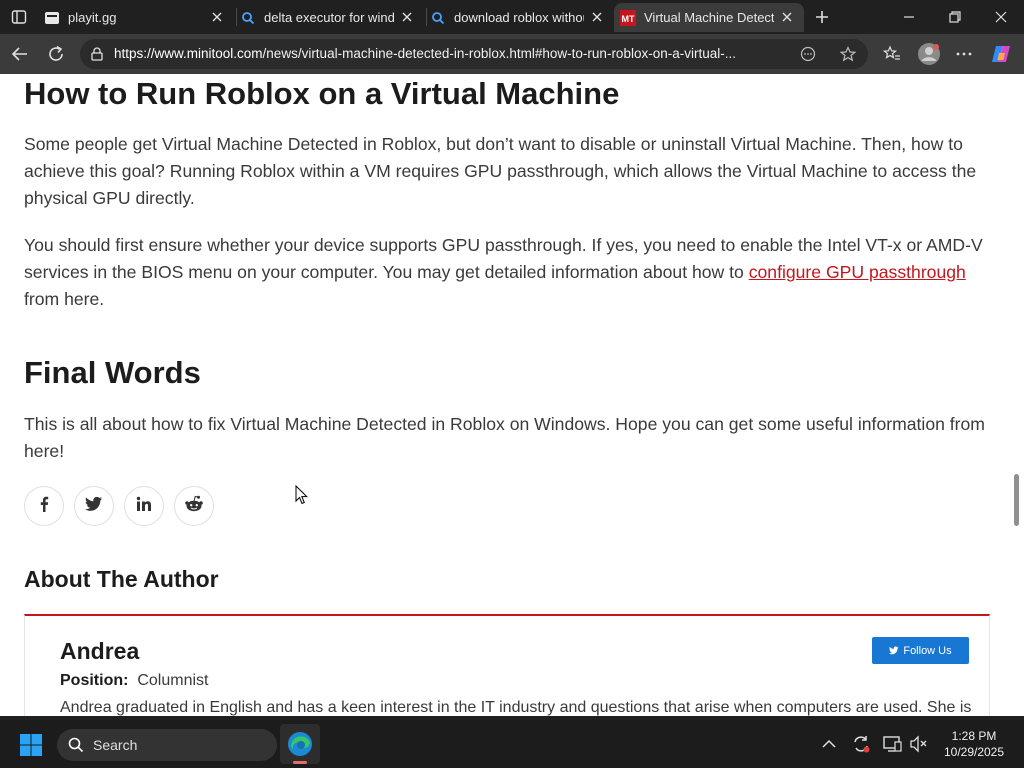 This screenshot has height=768, width=1024. Describe the element at coordinates (167, 745) in the screenshot. I see `taskbar-search-box: Search` at that location.